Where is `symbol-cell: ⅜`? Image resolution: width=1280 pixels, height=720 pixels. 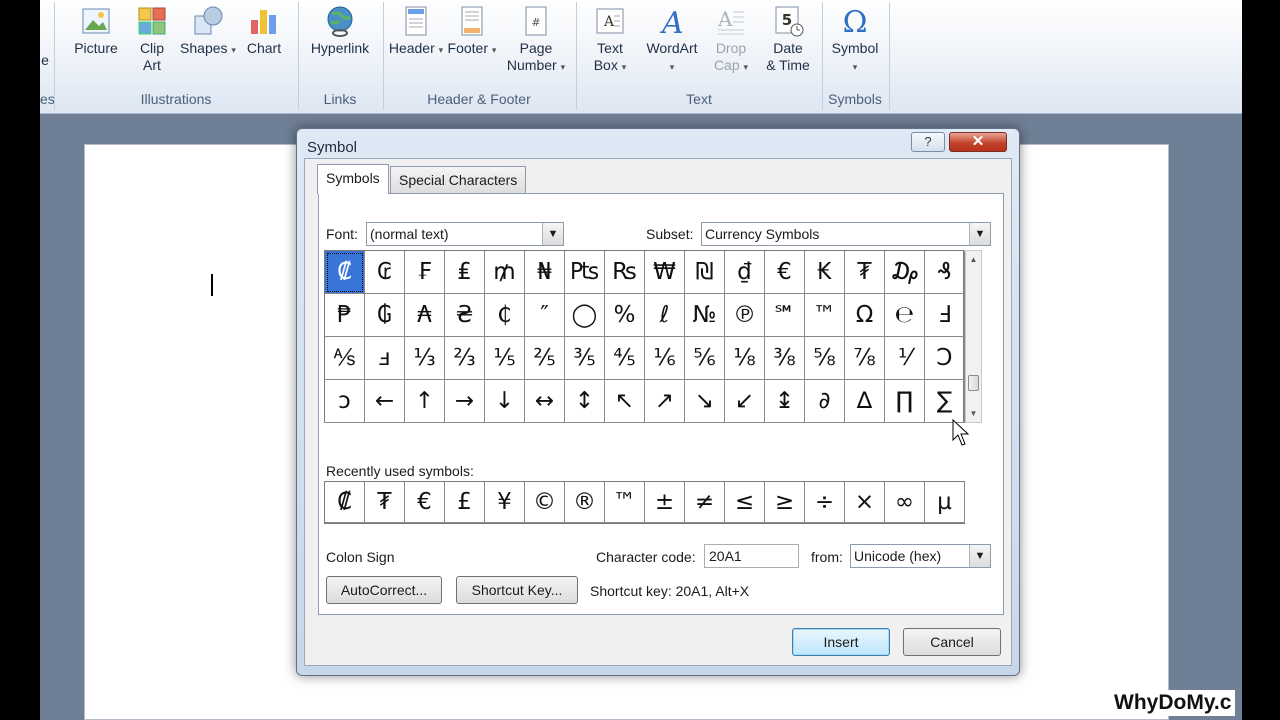
symbol-cell: ⅜ is located at coordinates (785, 358).